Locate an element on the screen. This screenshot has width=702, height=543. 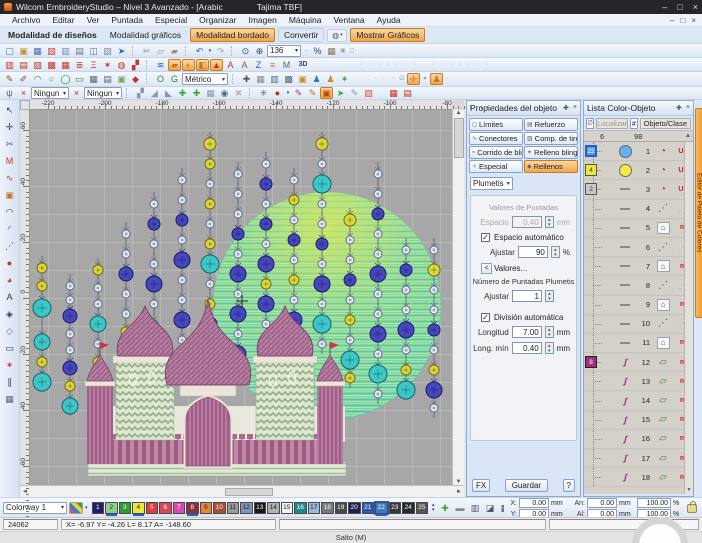
applique-tool-icon: ◇ is located at coordinates (9, 331).